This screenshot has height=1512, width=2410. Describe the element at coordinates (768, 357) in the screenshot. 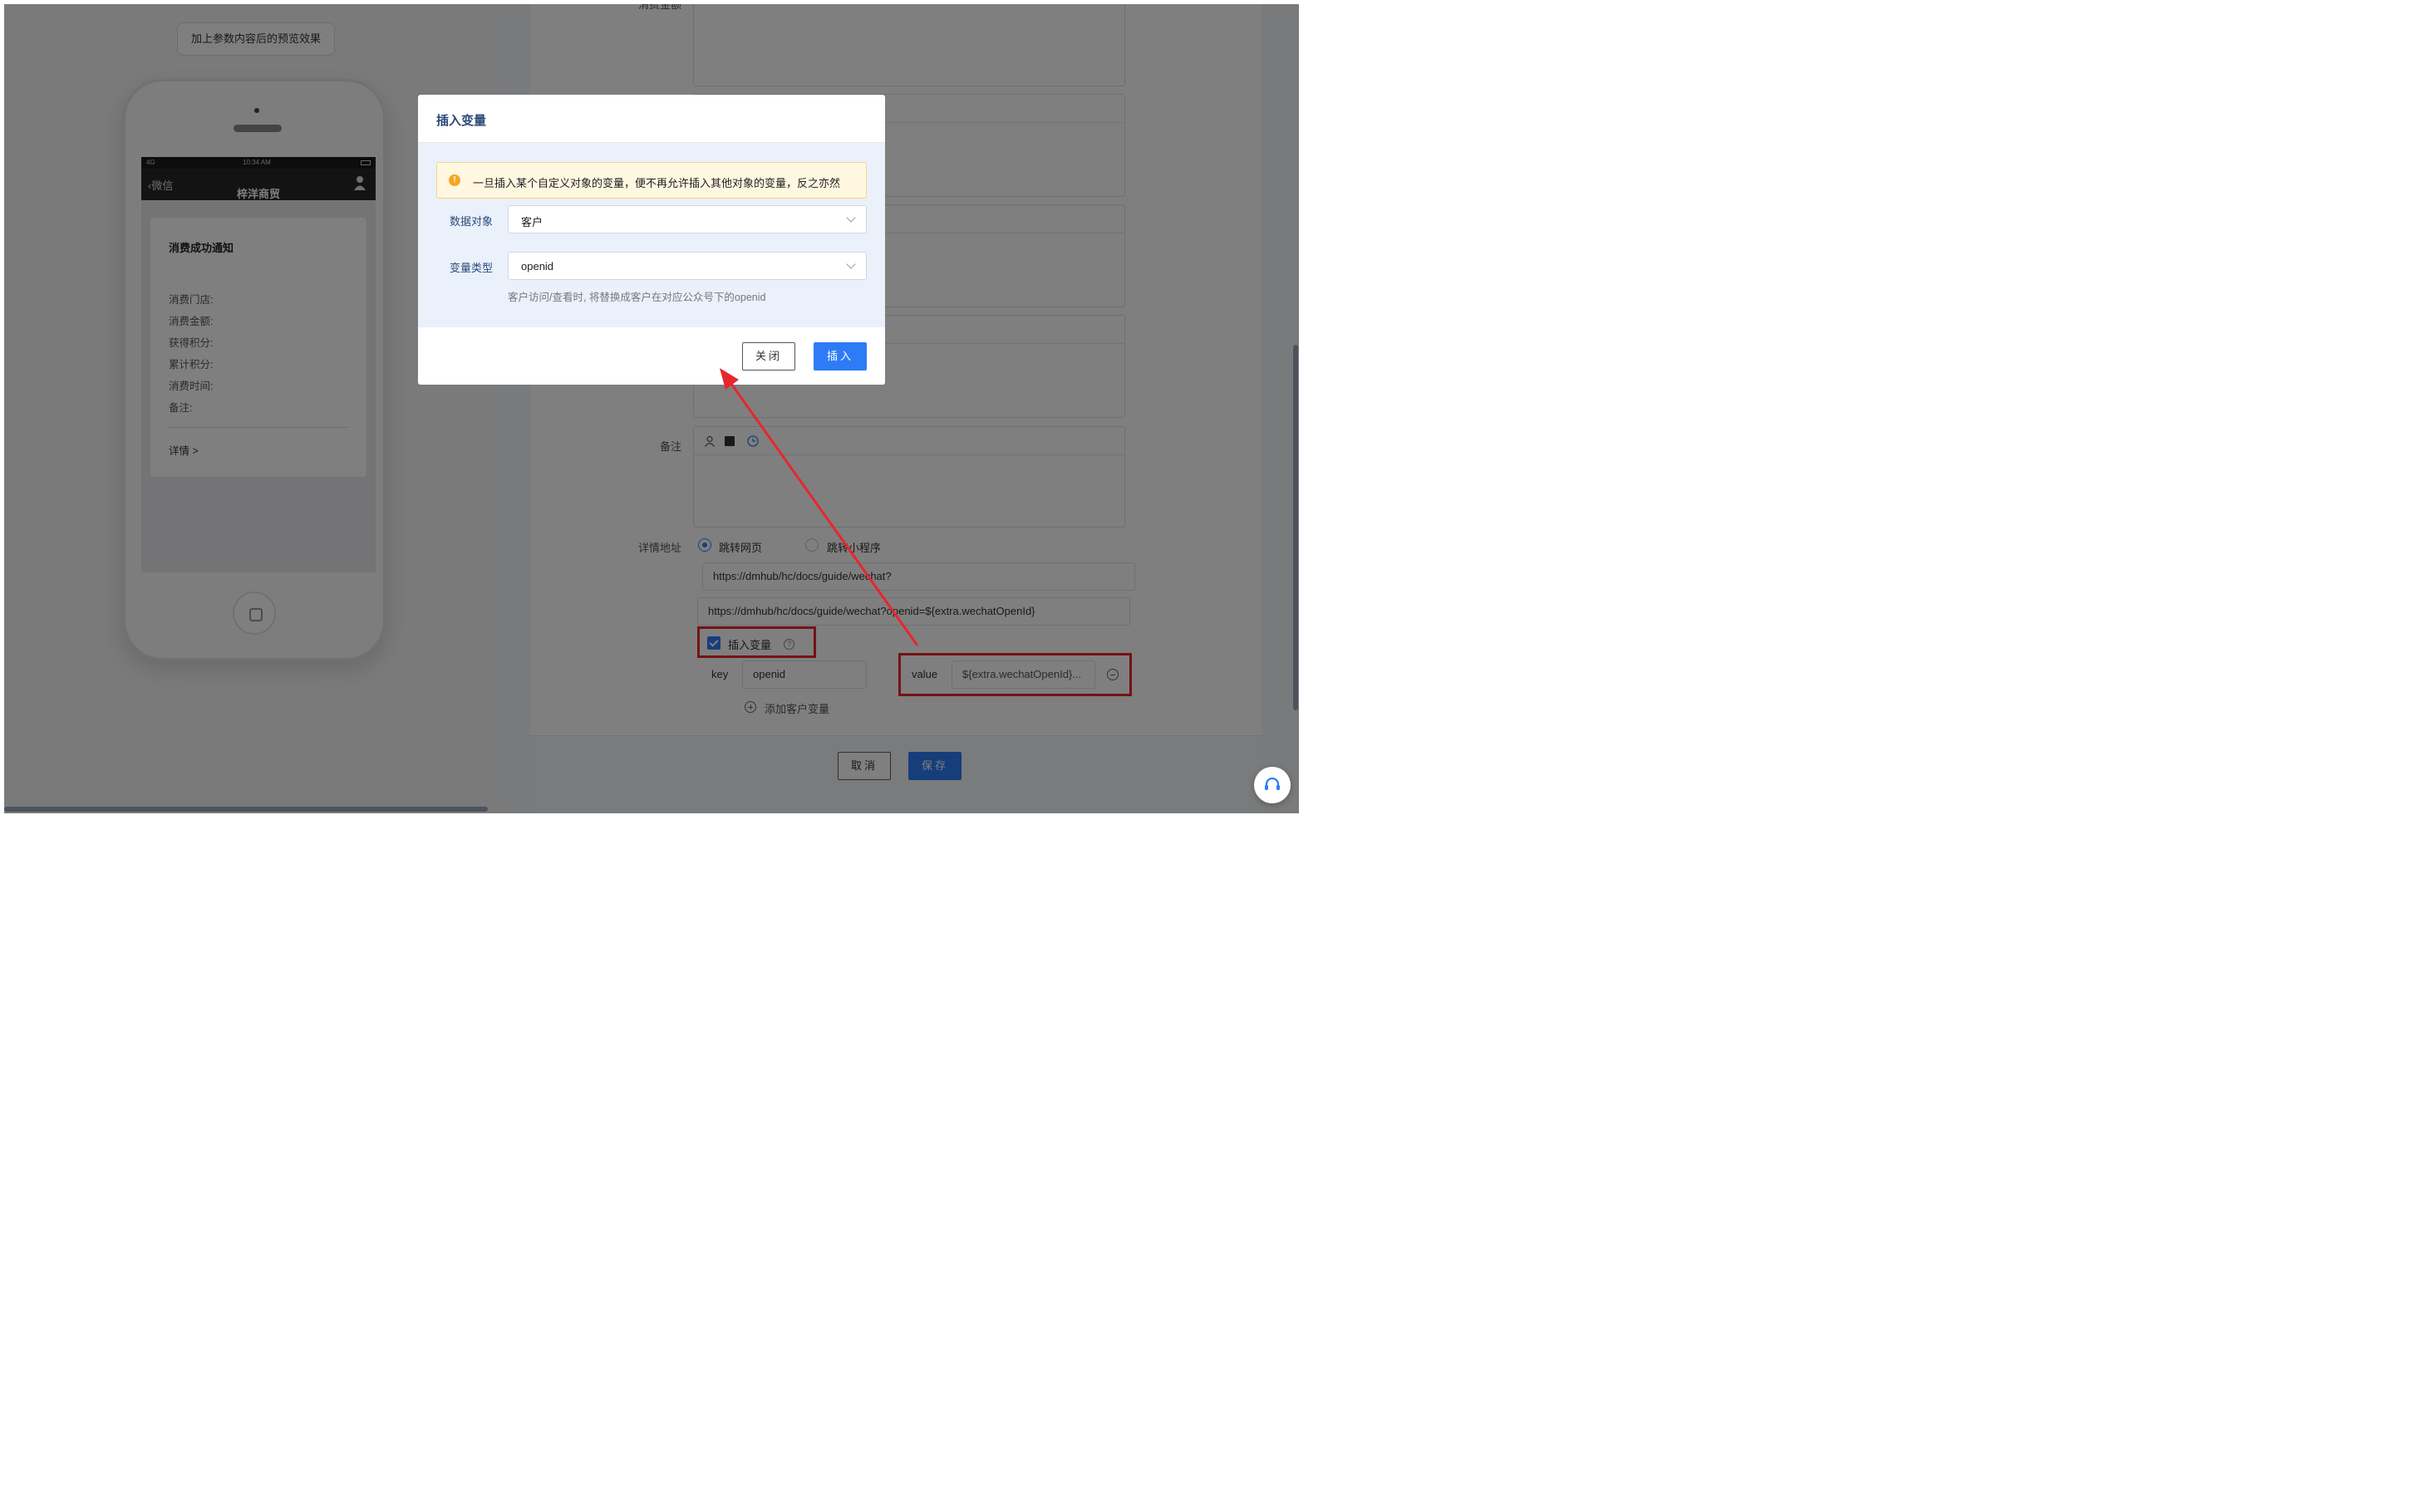

I see `close-button: 关闭` at that location.